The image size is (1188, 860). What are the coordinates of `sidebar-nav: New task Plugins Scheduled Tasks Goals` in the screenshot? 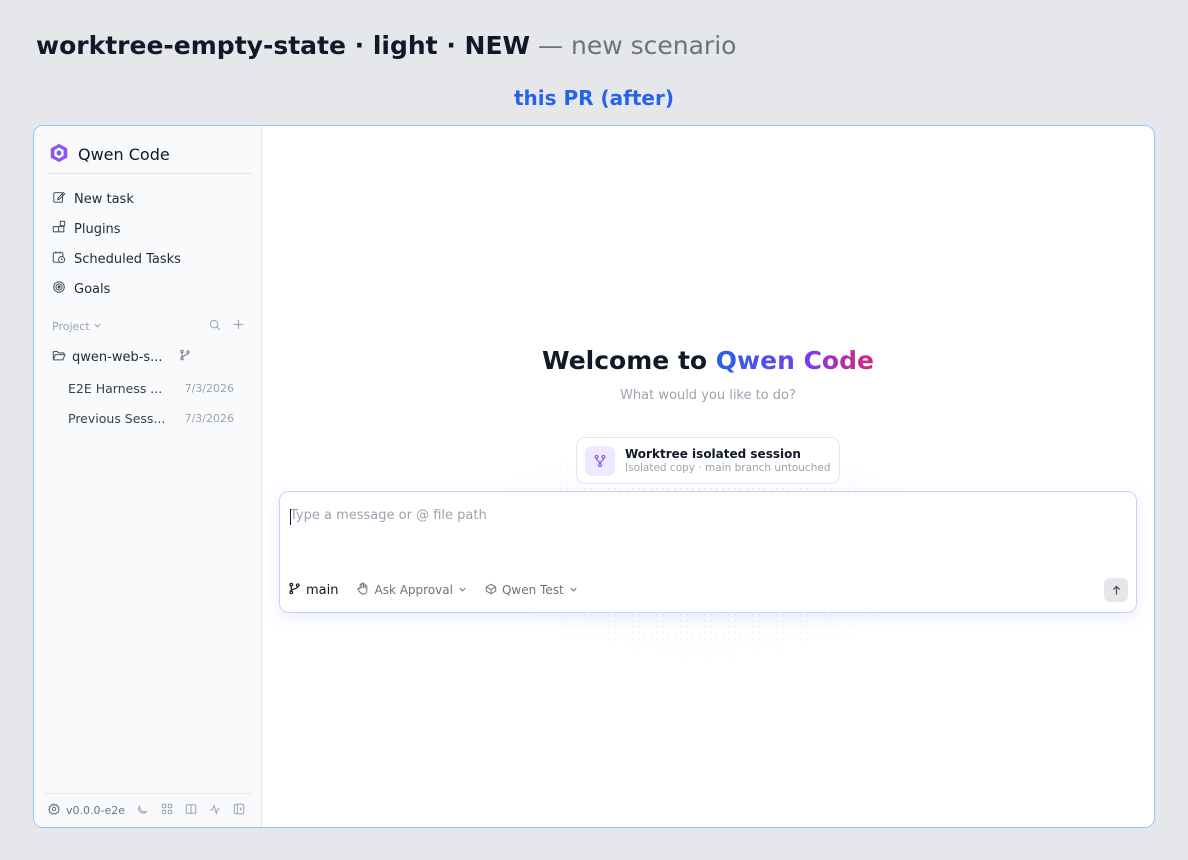 It's located at (150, 244).